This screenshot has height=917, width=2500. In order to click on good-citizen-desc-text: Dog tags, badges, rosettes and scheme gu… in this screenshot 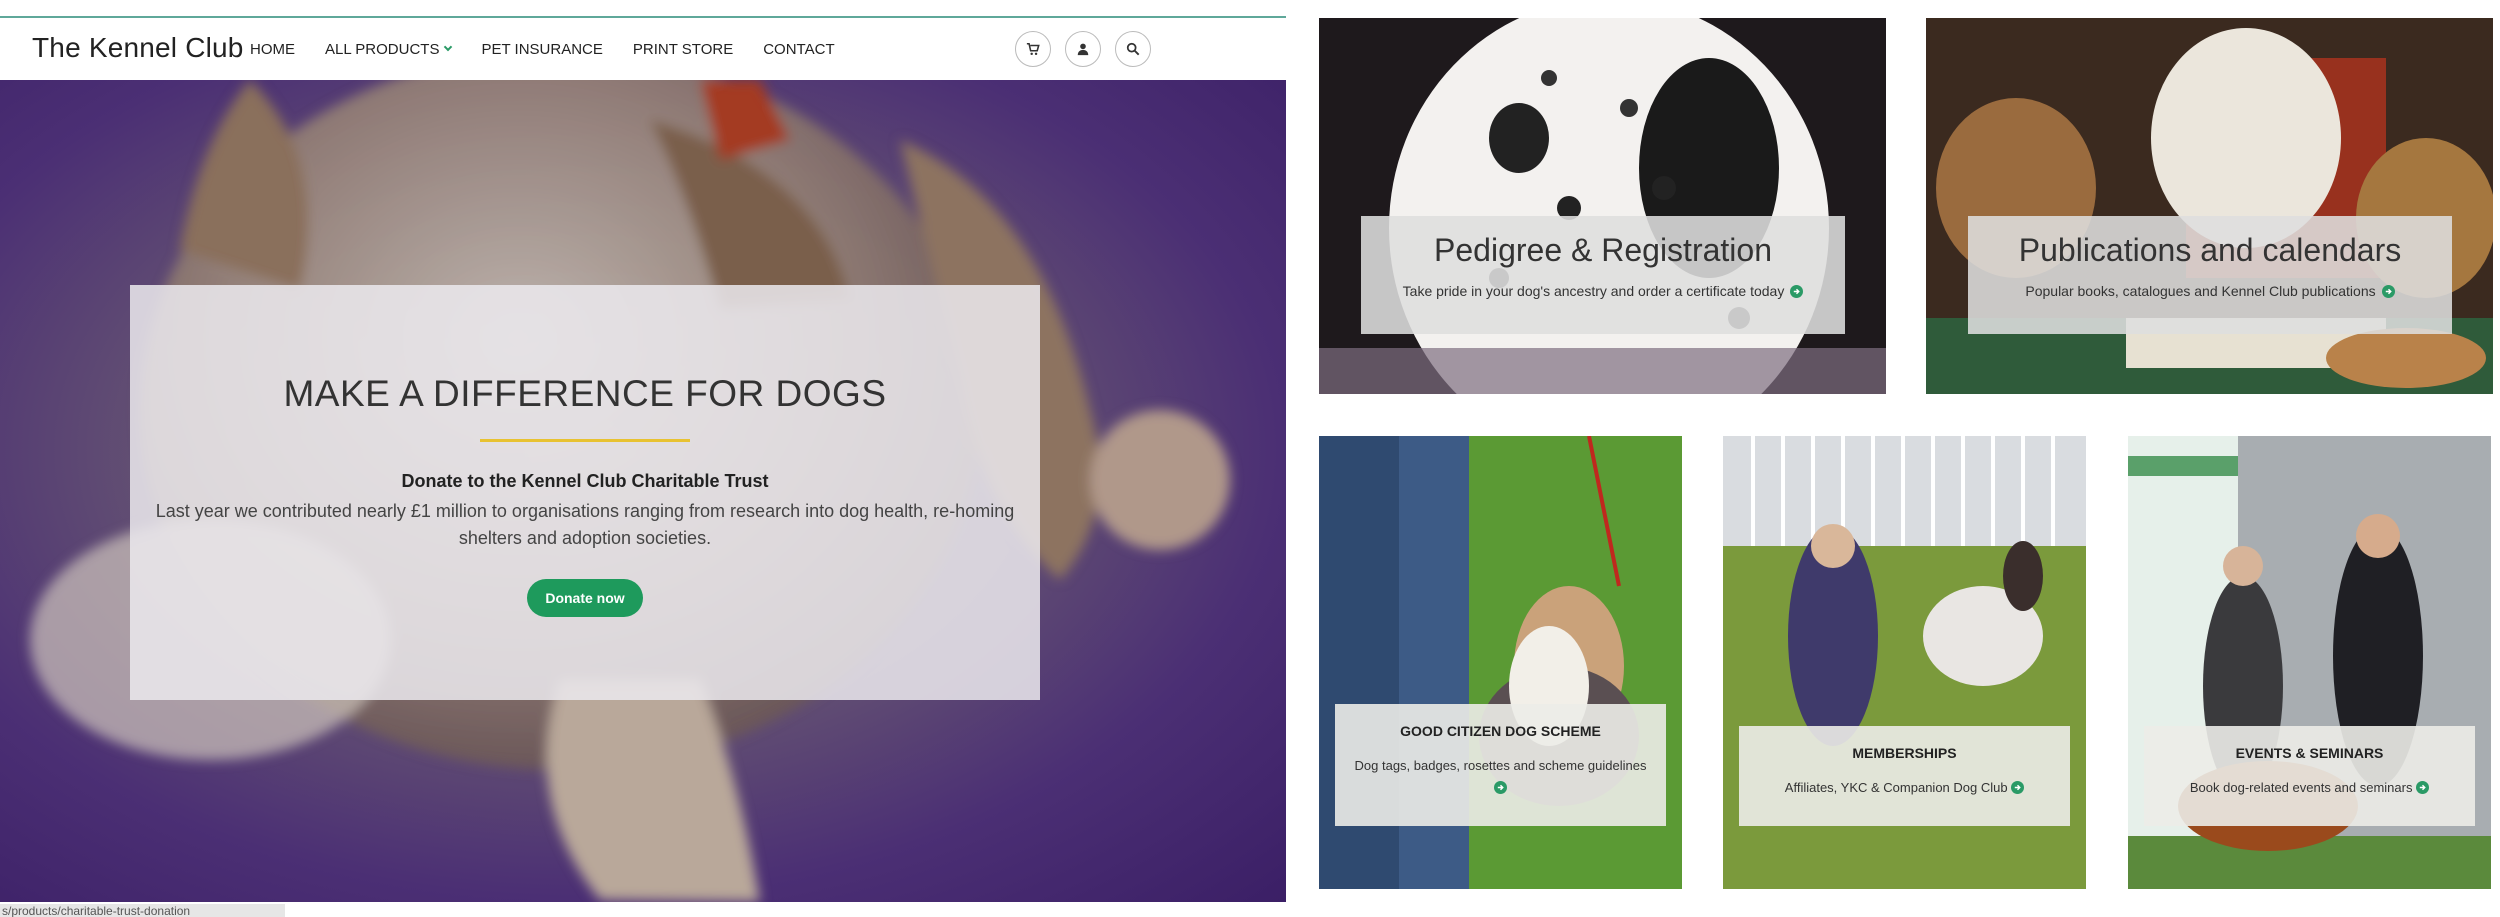, I will do `click(1500, 765)`.